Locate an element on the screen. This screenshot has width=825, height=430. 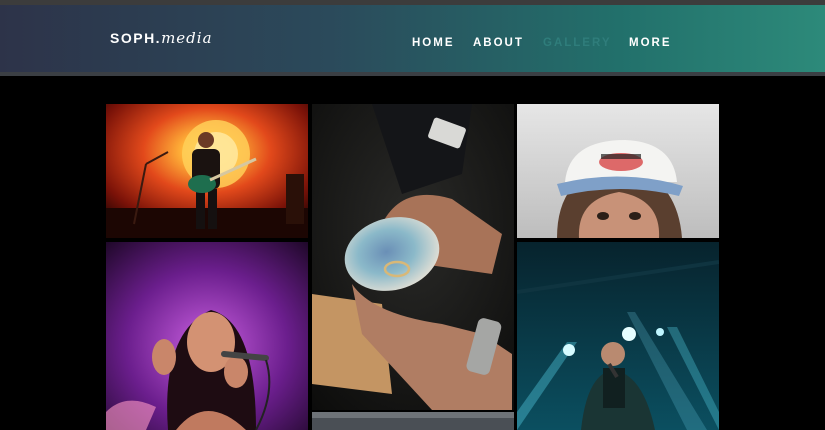
gallery-photo-partial is located at coordinates (413, 421).